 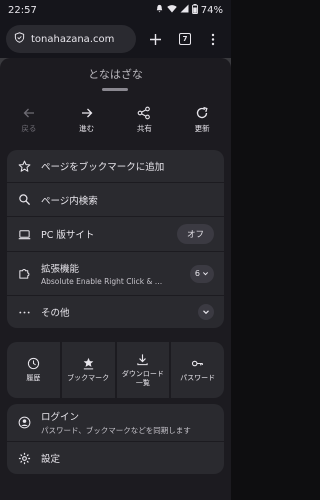 What do you see at coordinates (24, 312) in the screenshot?
I see `more-horiz-icon` at bounding box center [24, 312].